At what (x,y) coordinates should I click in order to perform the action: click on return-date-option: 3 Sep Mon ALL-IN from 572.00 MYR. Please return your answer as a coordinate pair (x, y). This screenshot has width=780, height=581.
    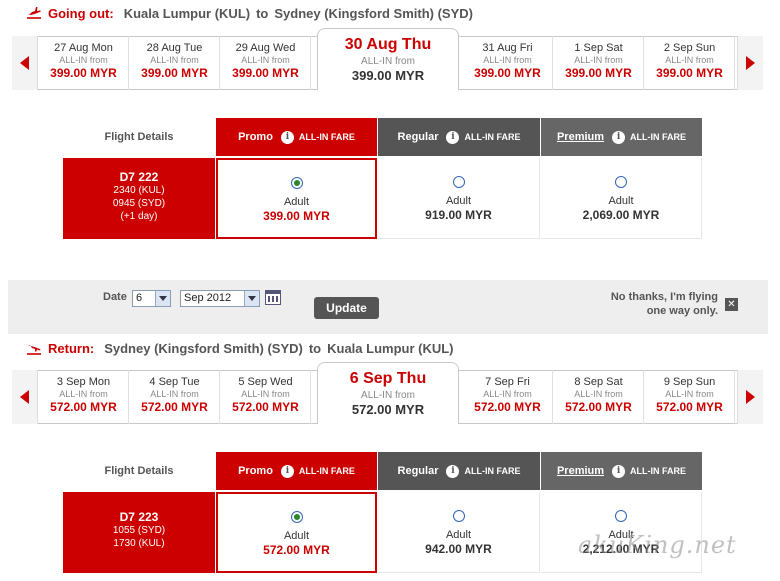
    Looking at the image, I should click on (84, 397).